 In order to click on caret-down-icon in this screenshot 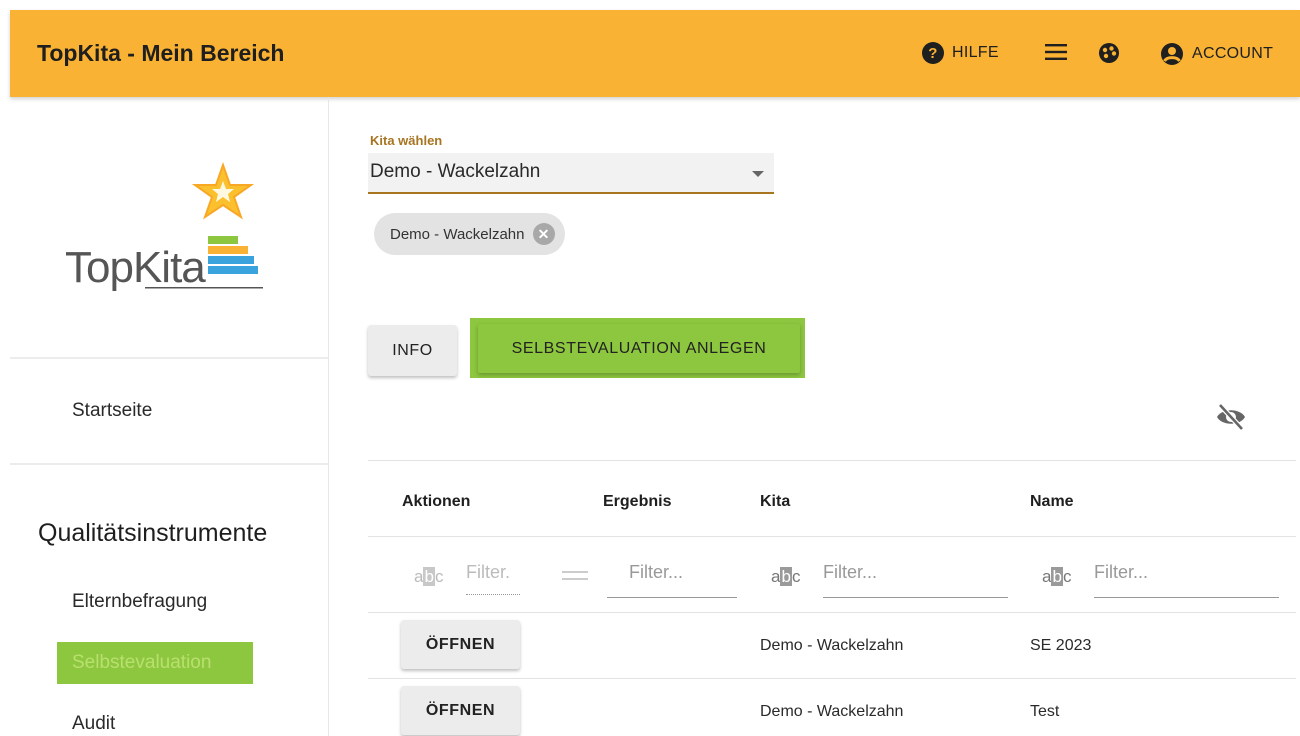, I will do `click(758, 174)`.